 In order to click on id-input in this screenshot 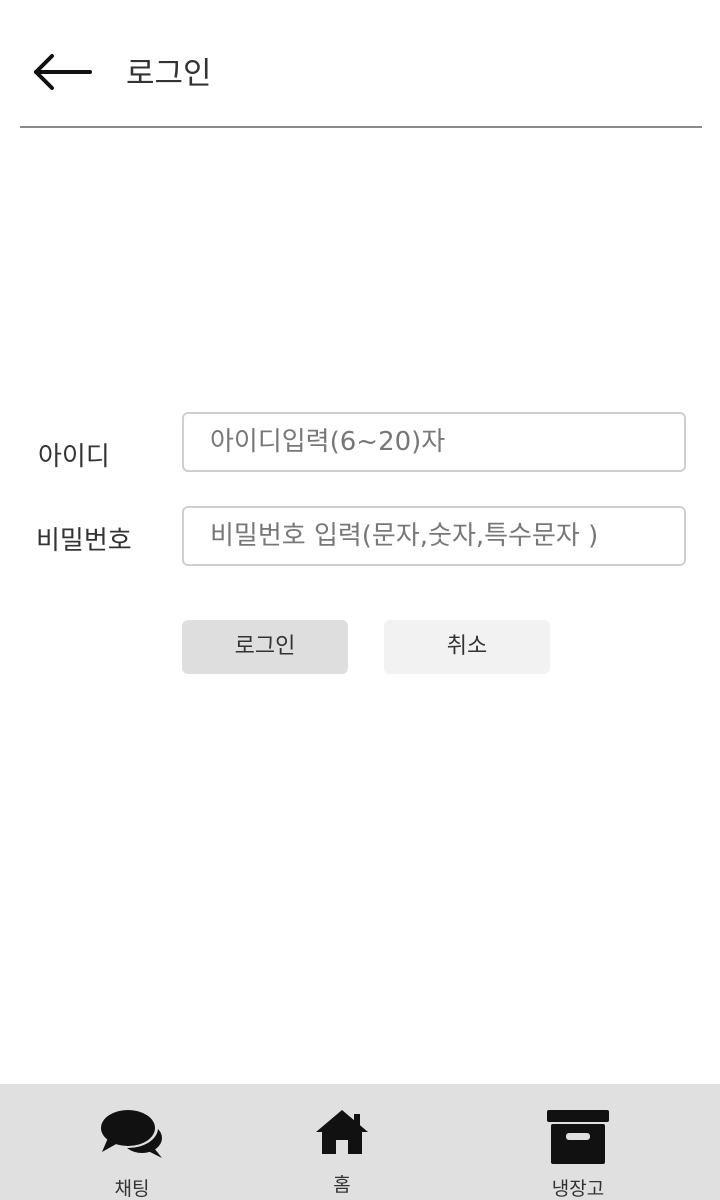, I will do `click(434, 442)`.